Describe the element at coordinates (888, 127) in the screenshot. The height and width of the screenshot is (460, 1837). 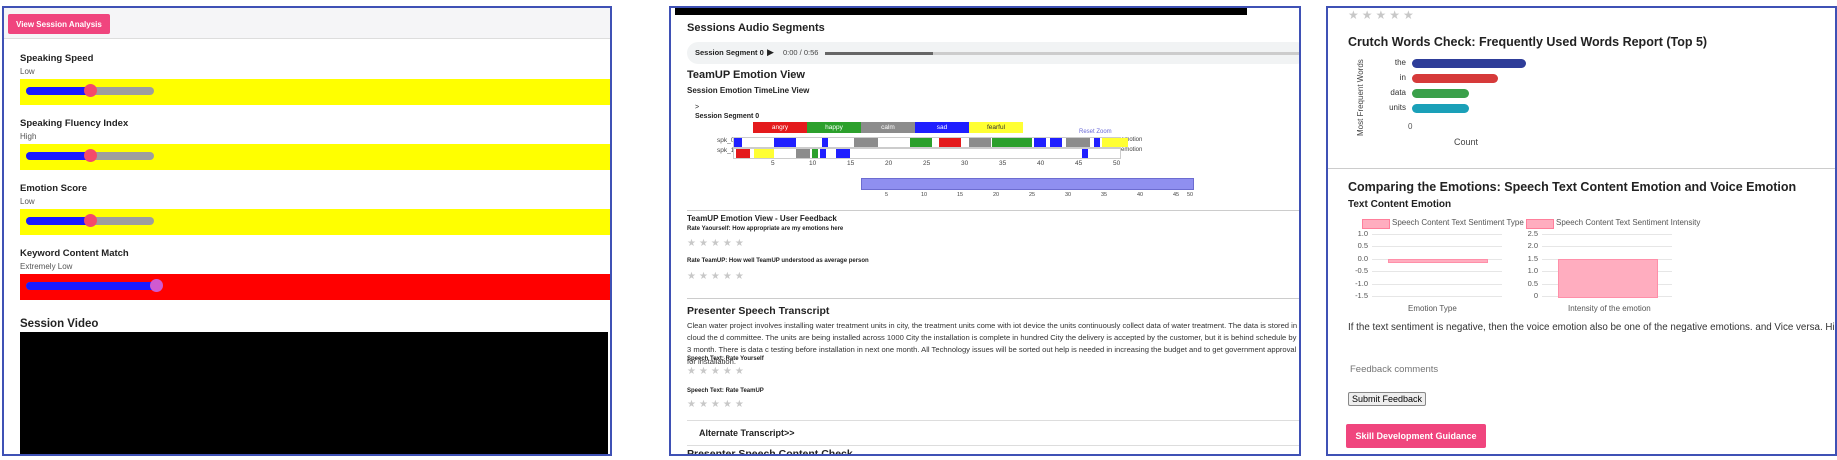
I see `legend-calm: calm` at that location.